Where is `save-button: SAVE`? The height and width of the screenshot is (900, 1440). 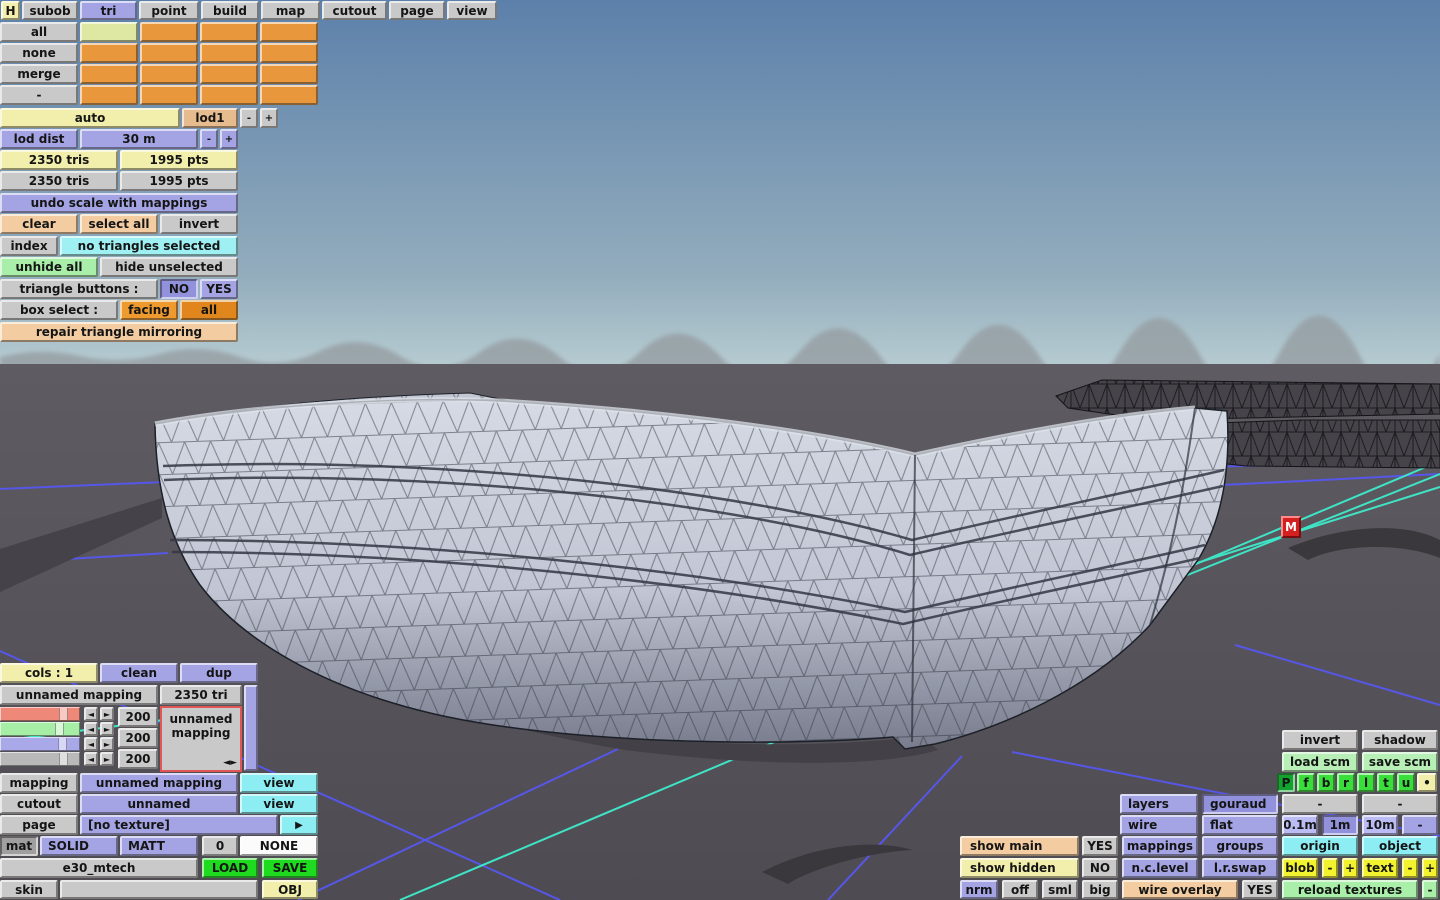 save-button: SAVE is located at coordinates (290, 868).